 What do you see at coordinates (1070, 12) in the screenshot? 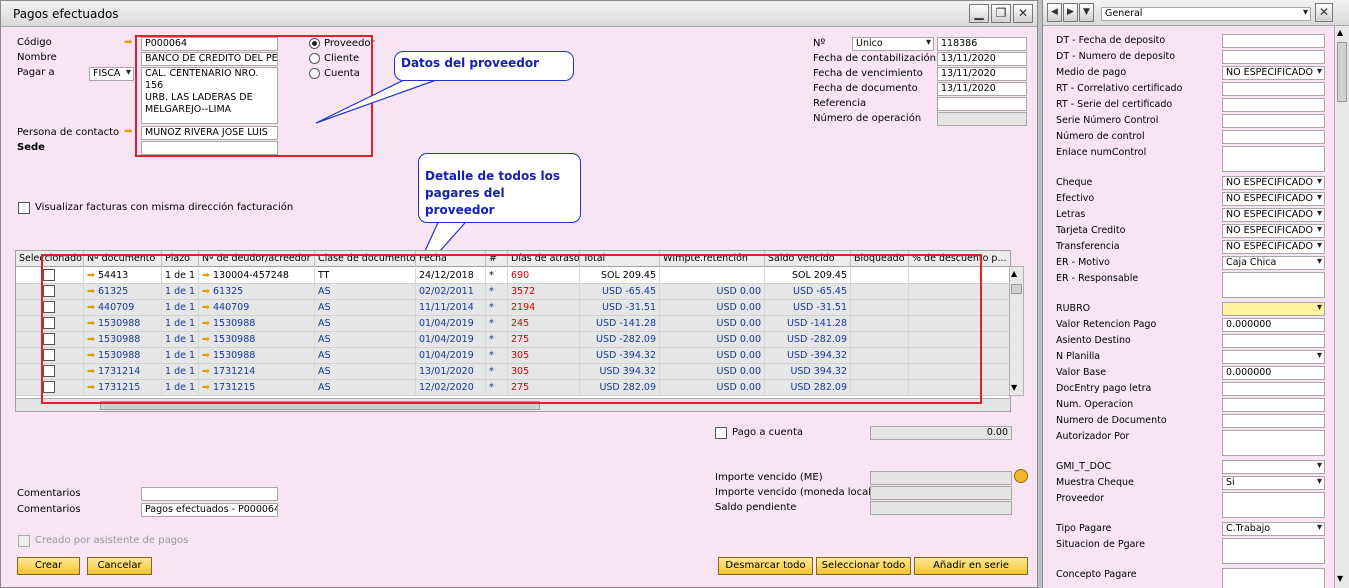
I see `next-icon: ▶` at bounding box center [1070, 12].